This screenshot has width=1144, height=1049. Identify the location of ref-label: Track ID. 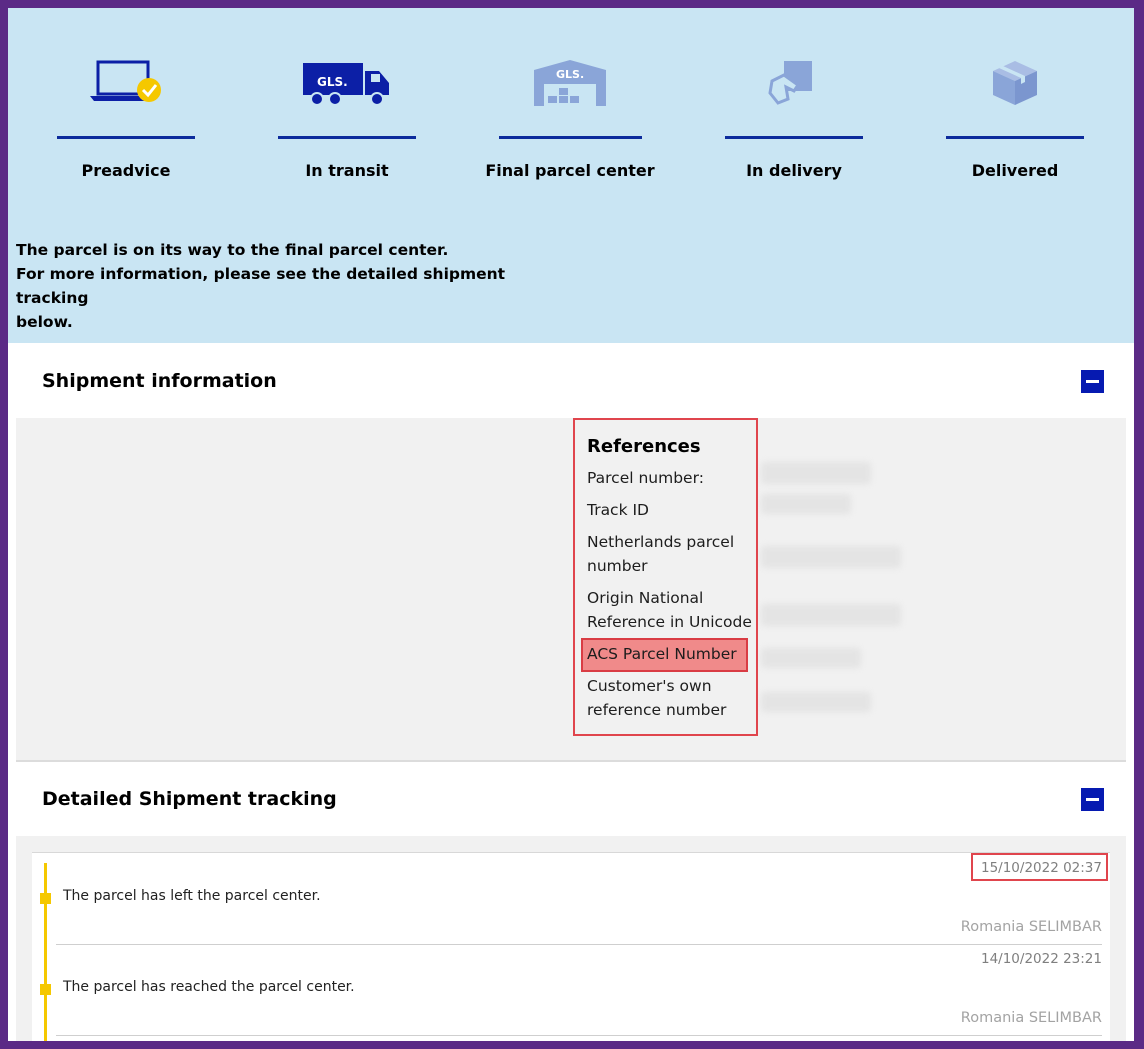
(618, 510).